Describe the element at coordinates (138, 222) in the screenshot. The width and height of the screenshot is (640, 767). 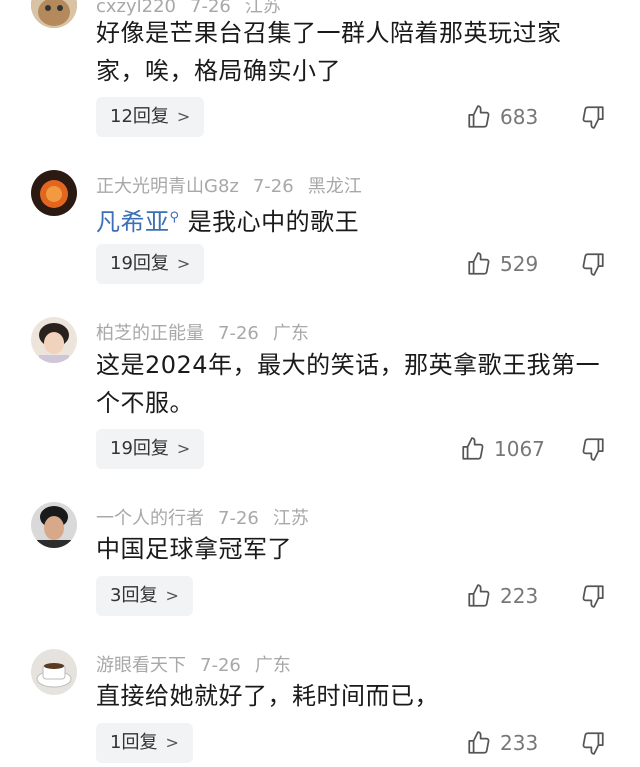
I see `mention-link: 凡希亚⚲` at that location.